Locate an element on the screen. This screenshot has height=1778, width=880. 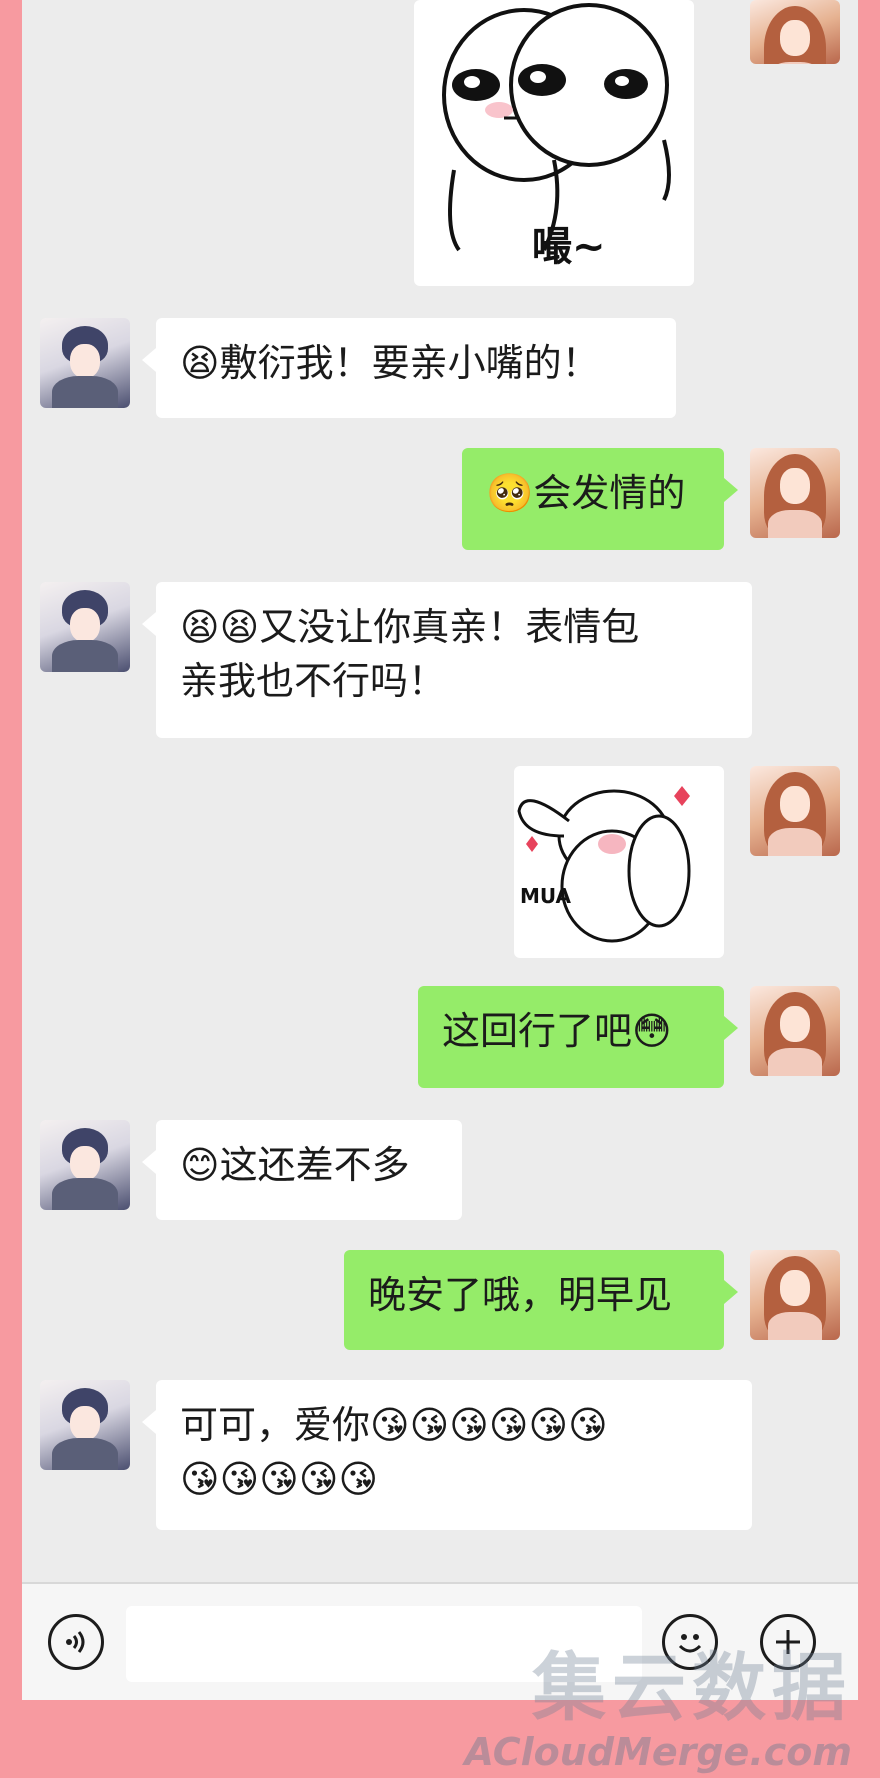
message-bubble-received: 😫敷衍我！要亲小嘴的！ is located at coordinates (409, 368).